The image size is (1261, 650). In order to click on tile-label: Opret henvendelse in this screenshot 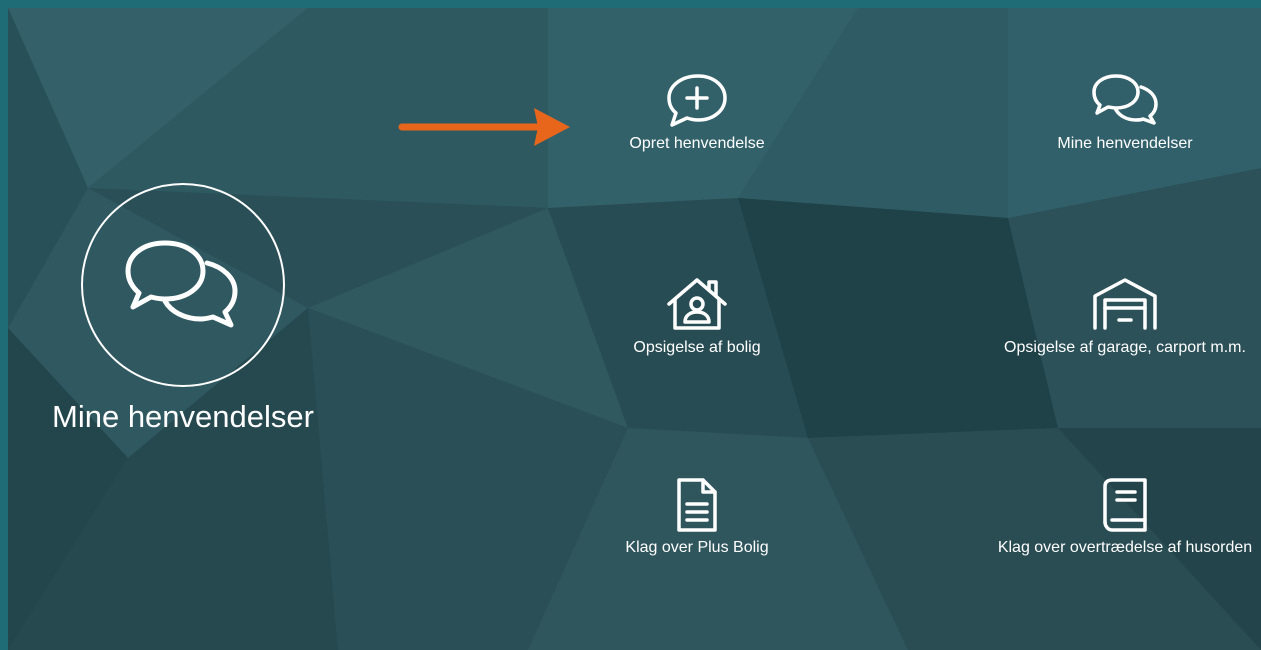, I will do `click(697, 143)`.